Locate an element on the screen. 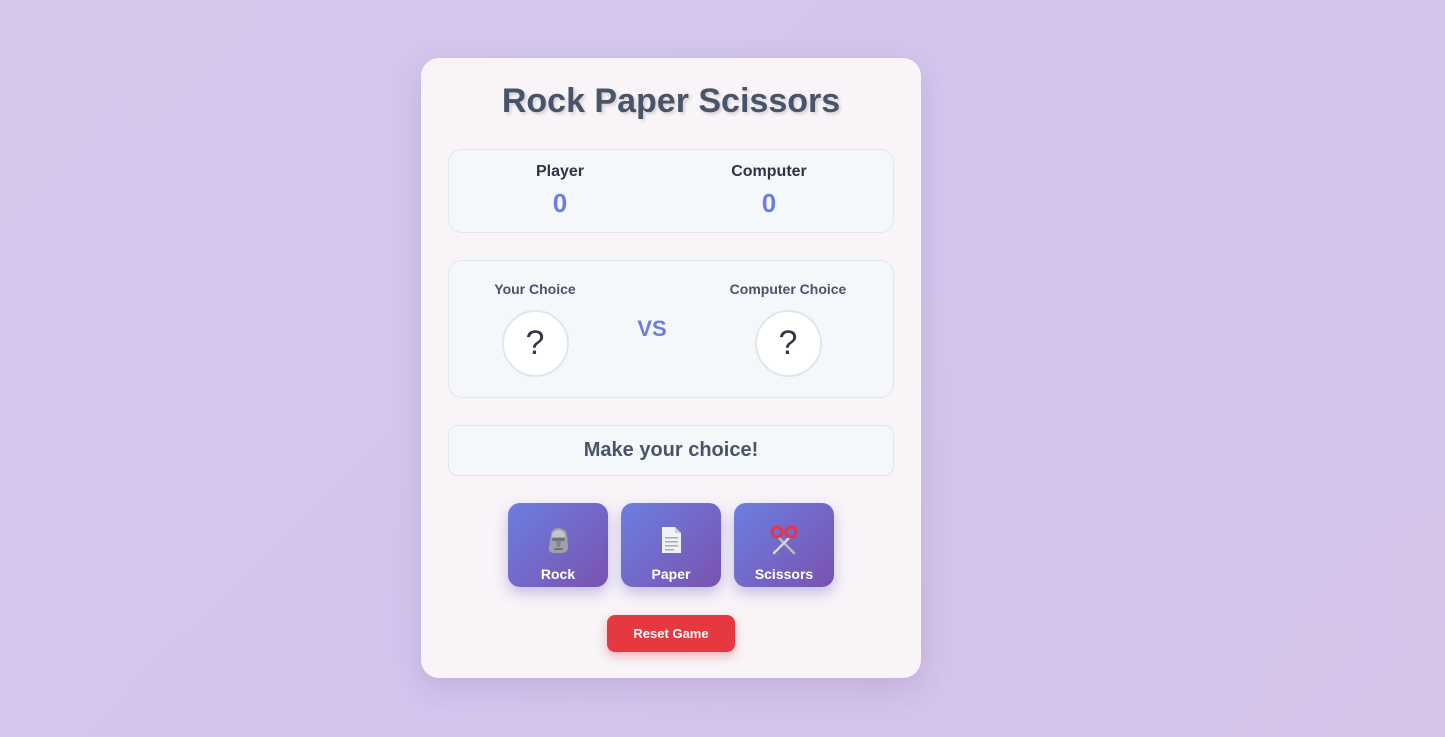 The width and height of the screenshot is (1445, 737). rock-icon is located at coordinates (558, 540).